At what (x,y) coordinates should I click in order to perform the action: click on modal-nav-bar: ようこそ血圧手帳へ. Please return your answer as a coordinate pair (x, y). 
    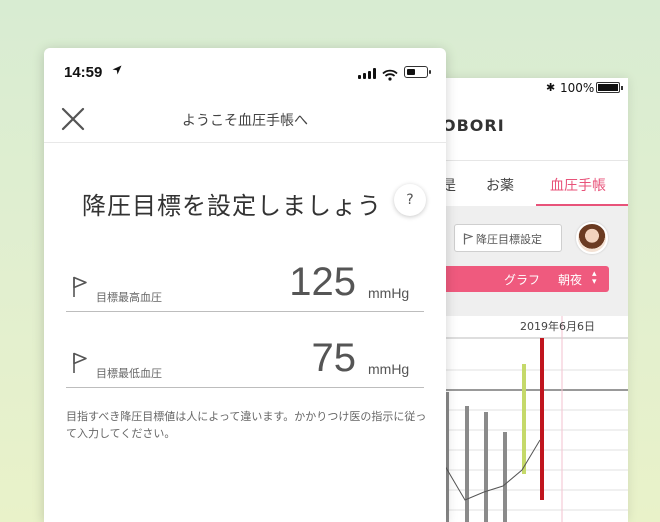
    Looking at the image, I should click on (245, 119).